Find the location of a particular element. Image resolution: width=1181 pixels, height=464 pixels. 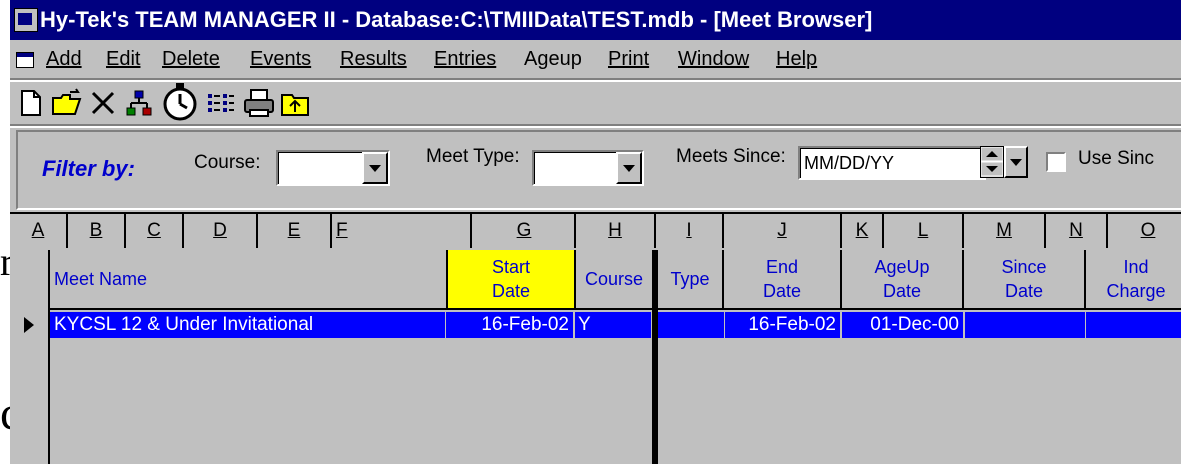

menu-print: Print is located at coordinates (628, 59).